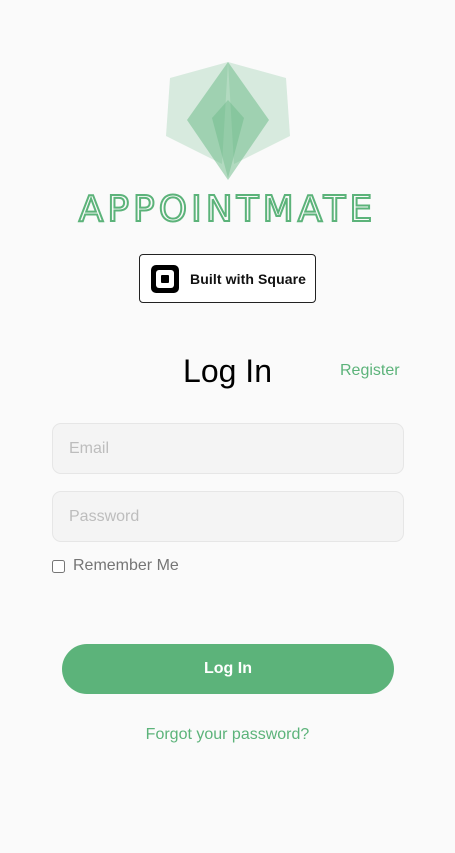 This screenshot has height=853, width=455. I want to click on remember-me-checkbox, so click(58, 566).